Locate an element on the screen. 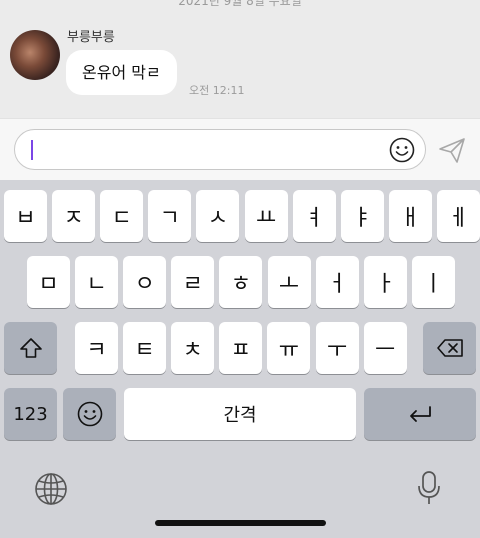 The image size is (480, 538). sender-name: 부릉부릉 is located at coordinates (91, 37).